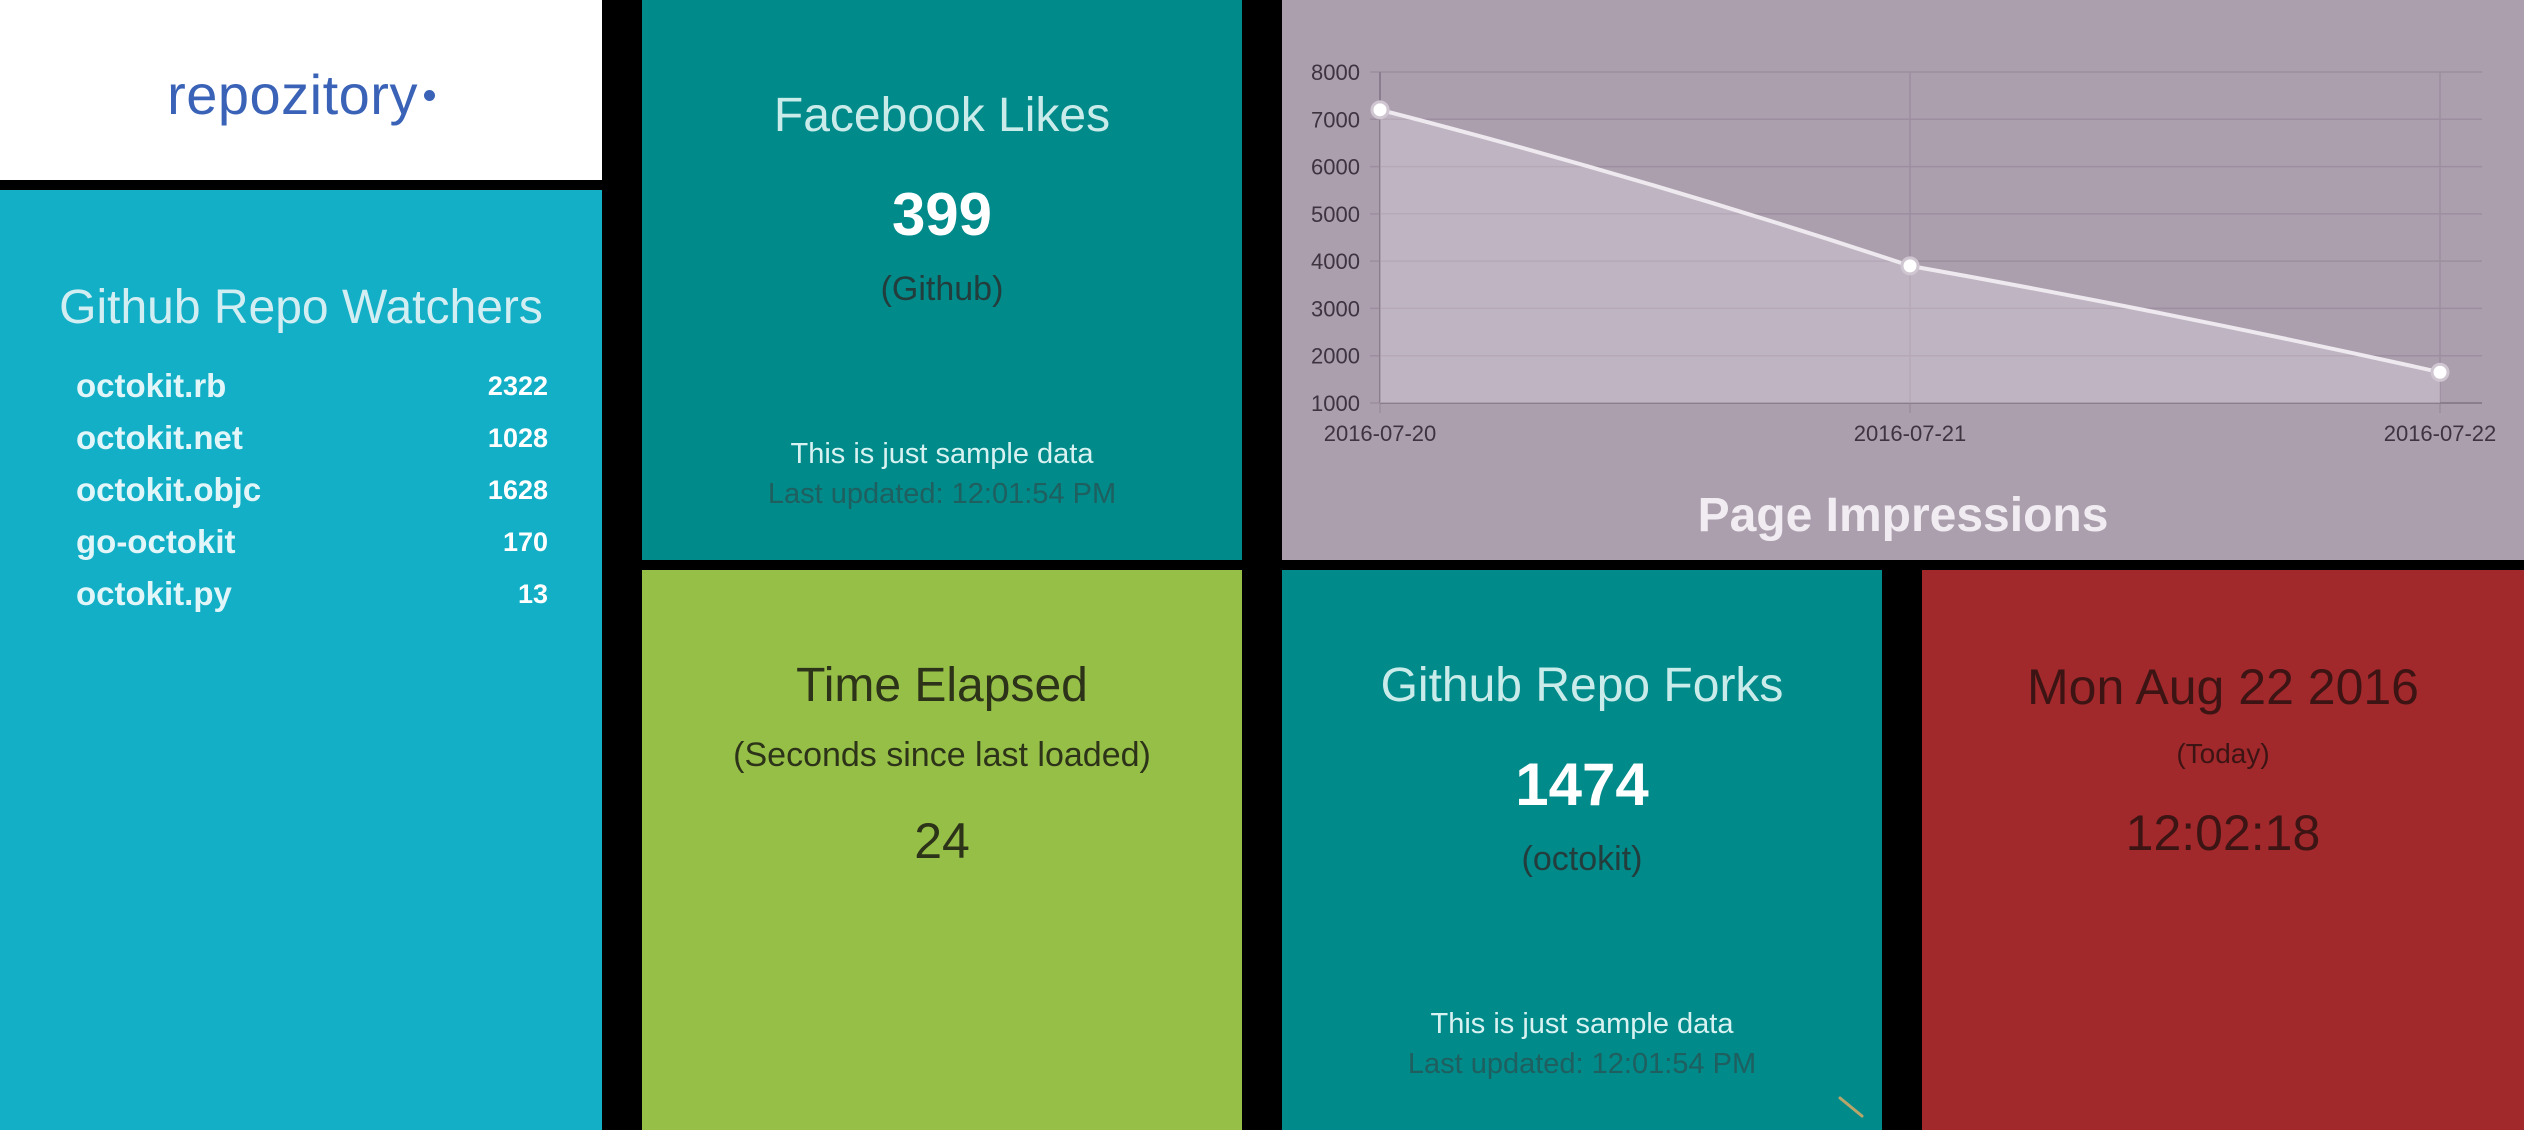  What do you see at coordinates (1582, 784) in the screenshot?
I see `widget-value: 1474` at bounding box center [1582, 784].